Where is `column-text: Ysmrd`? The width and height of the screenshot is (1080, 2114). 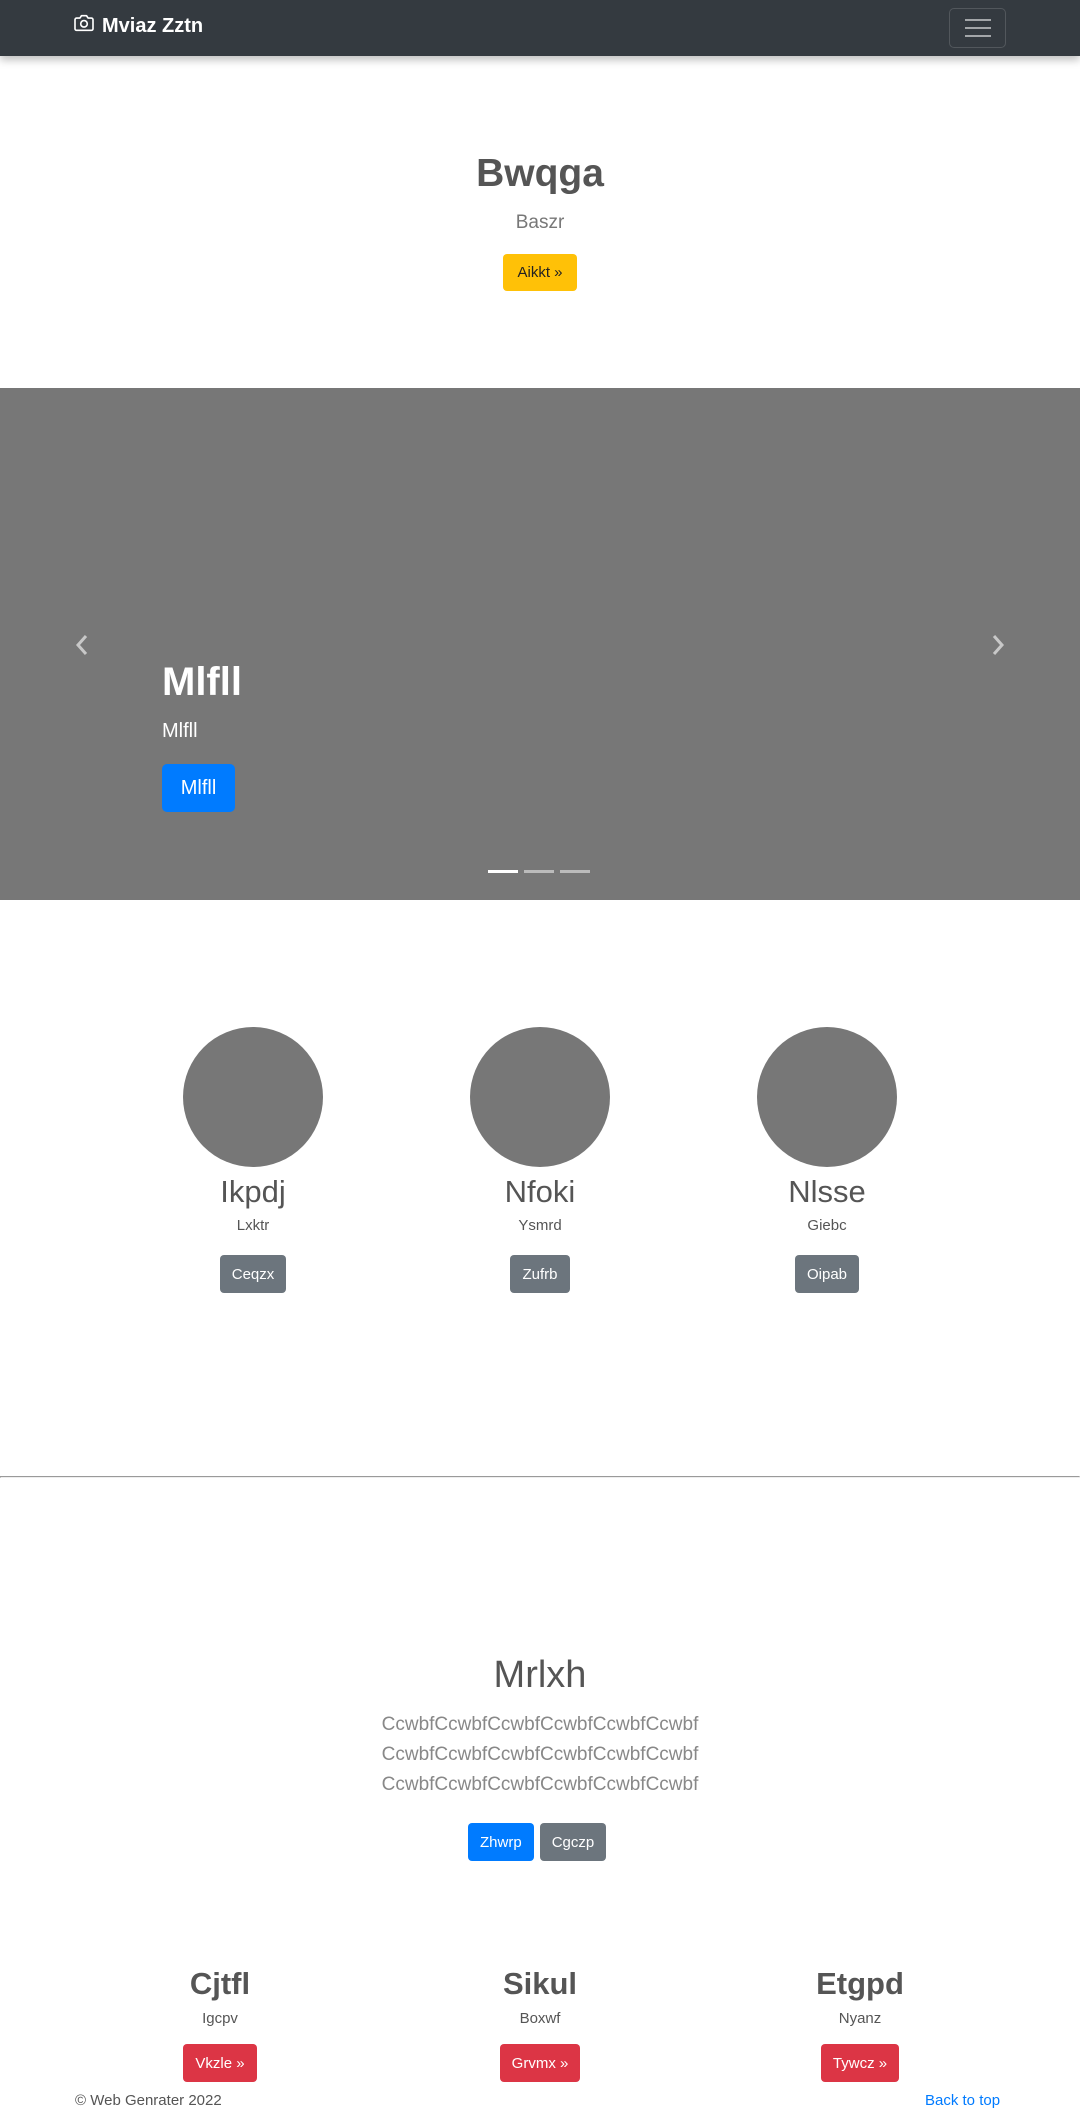 column-text: Ysmrd is located at coordinates (540, 1225).